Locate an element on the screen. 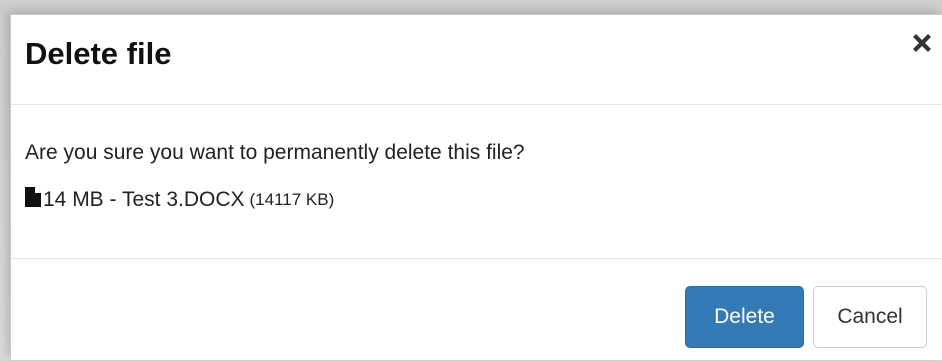 The width and height of the screenshot is (942, 361). file-name: 14 MB - Test 3.DOCX is located at coordinates (144, 199).